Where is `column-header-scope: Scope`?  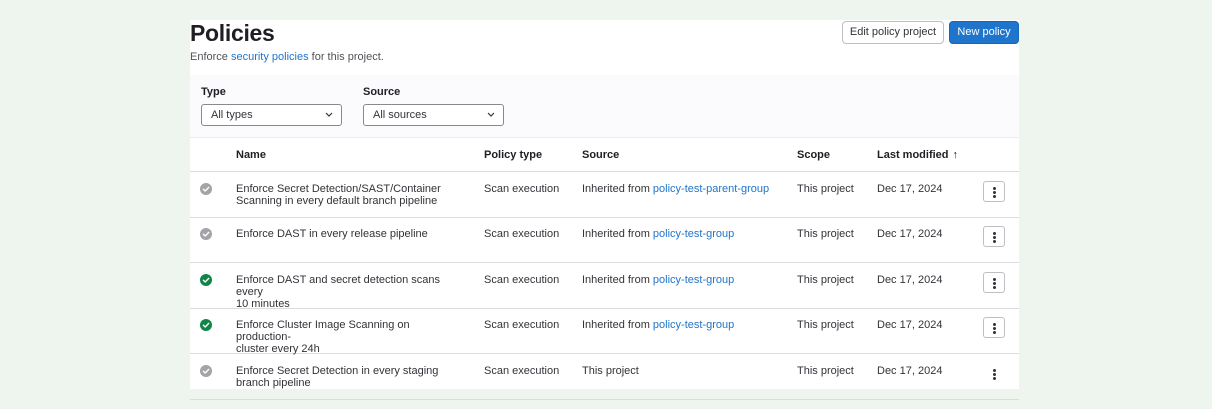
column-header-scope: Scope is located at coordinates (814, 155).